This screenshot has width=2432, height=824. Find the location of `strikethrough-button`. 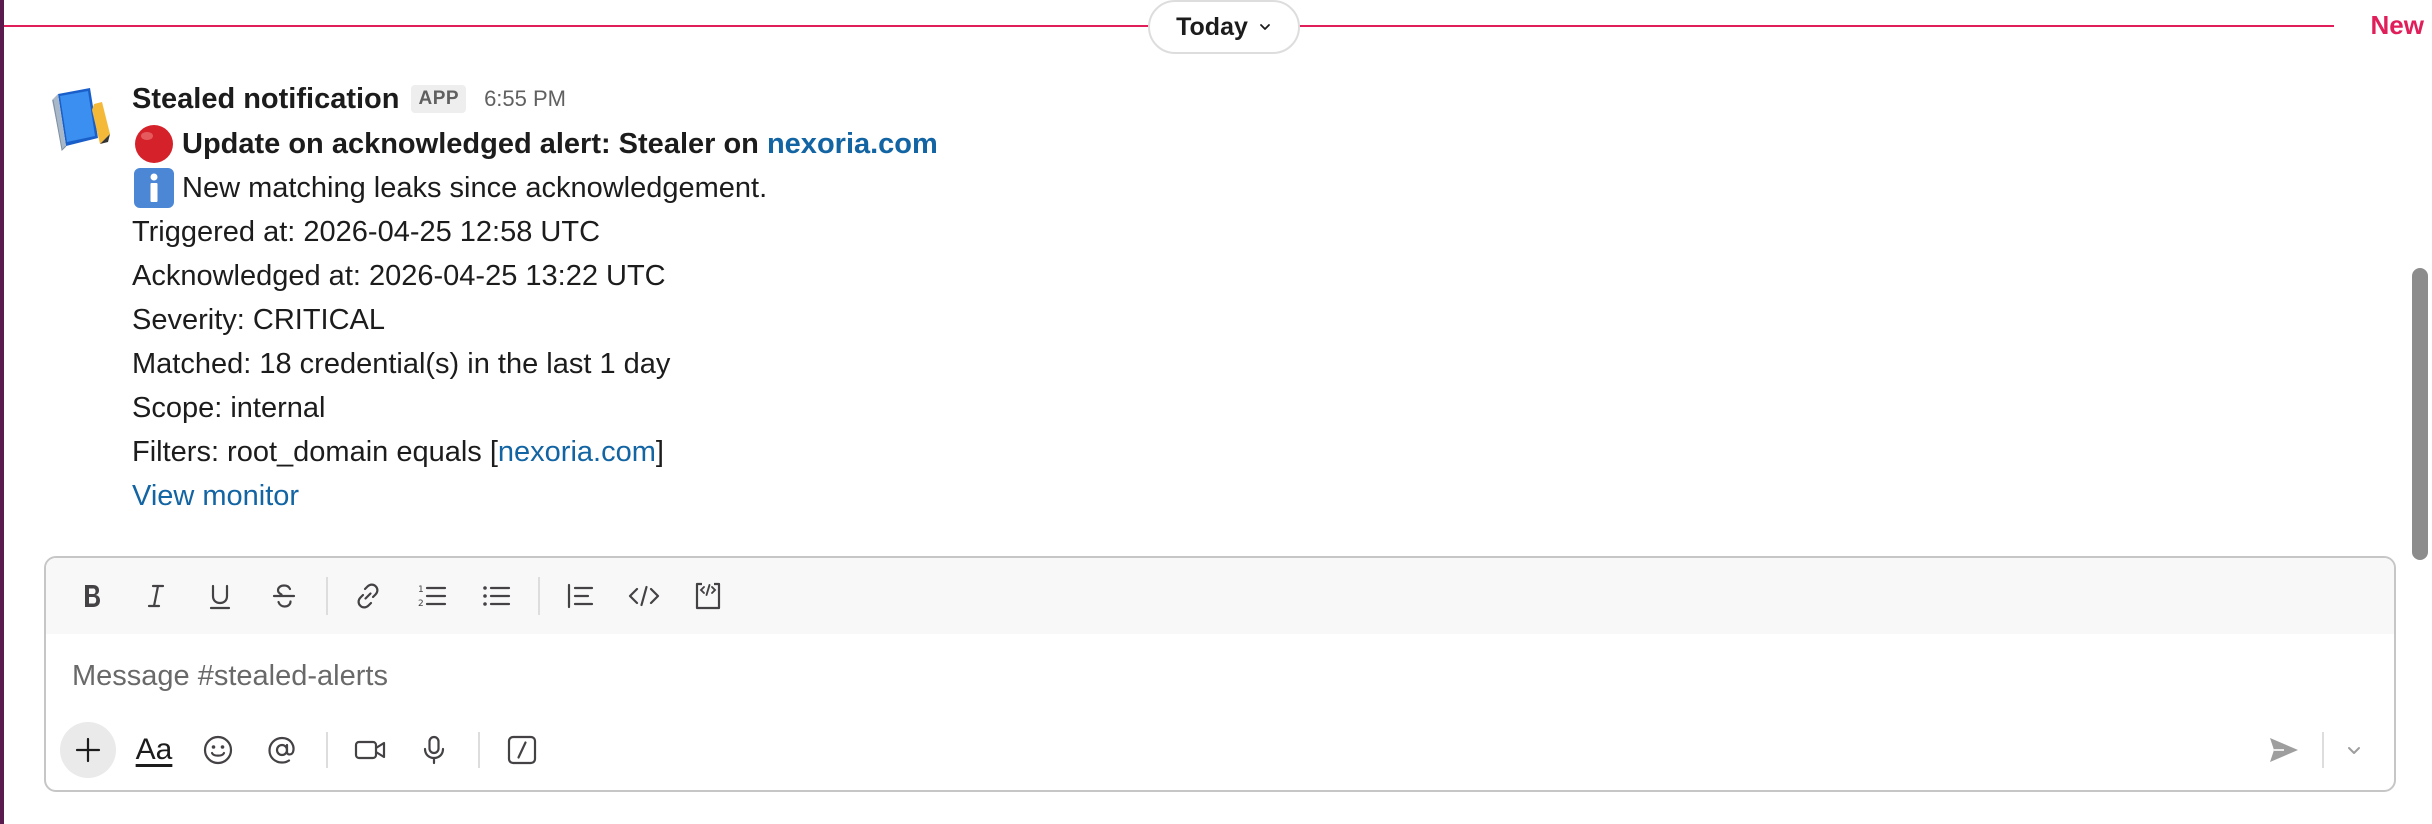

strikethrough-button is located at coordinates (284, 596).